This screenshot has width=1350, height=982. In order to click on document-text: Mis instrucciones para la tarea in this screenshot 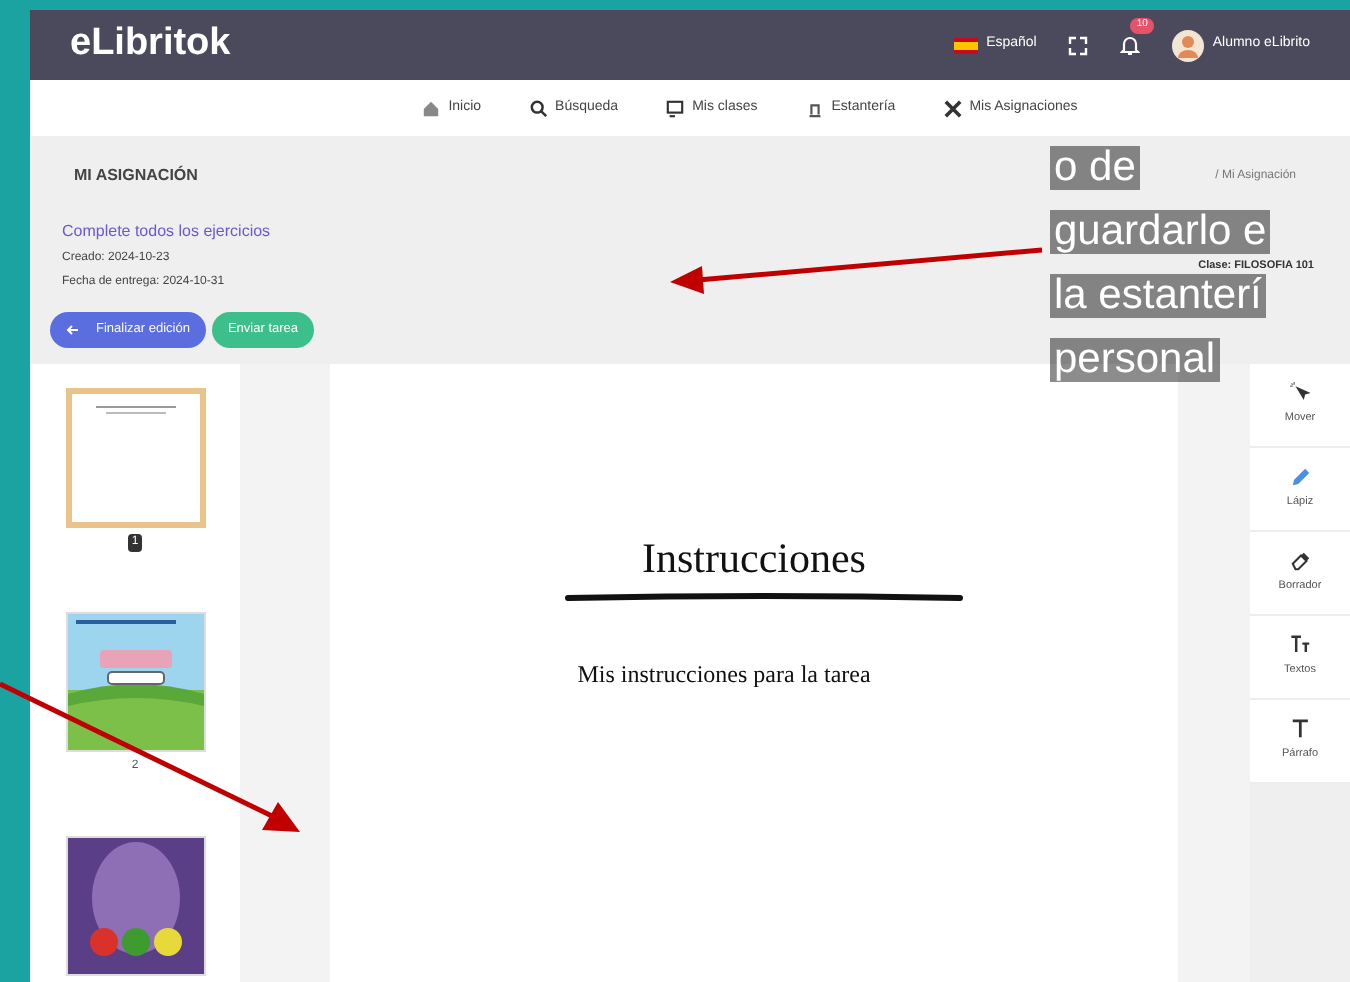, I will do `click(724, 674)`.